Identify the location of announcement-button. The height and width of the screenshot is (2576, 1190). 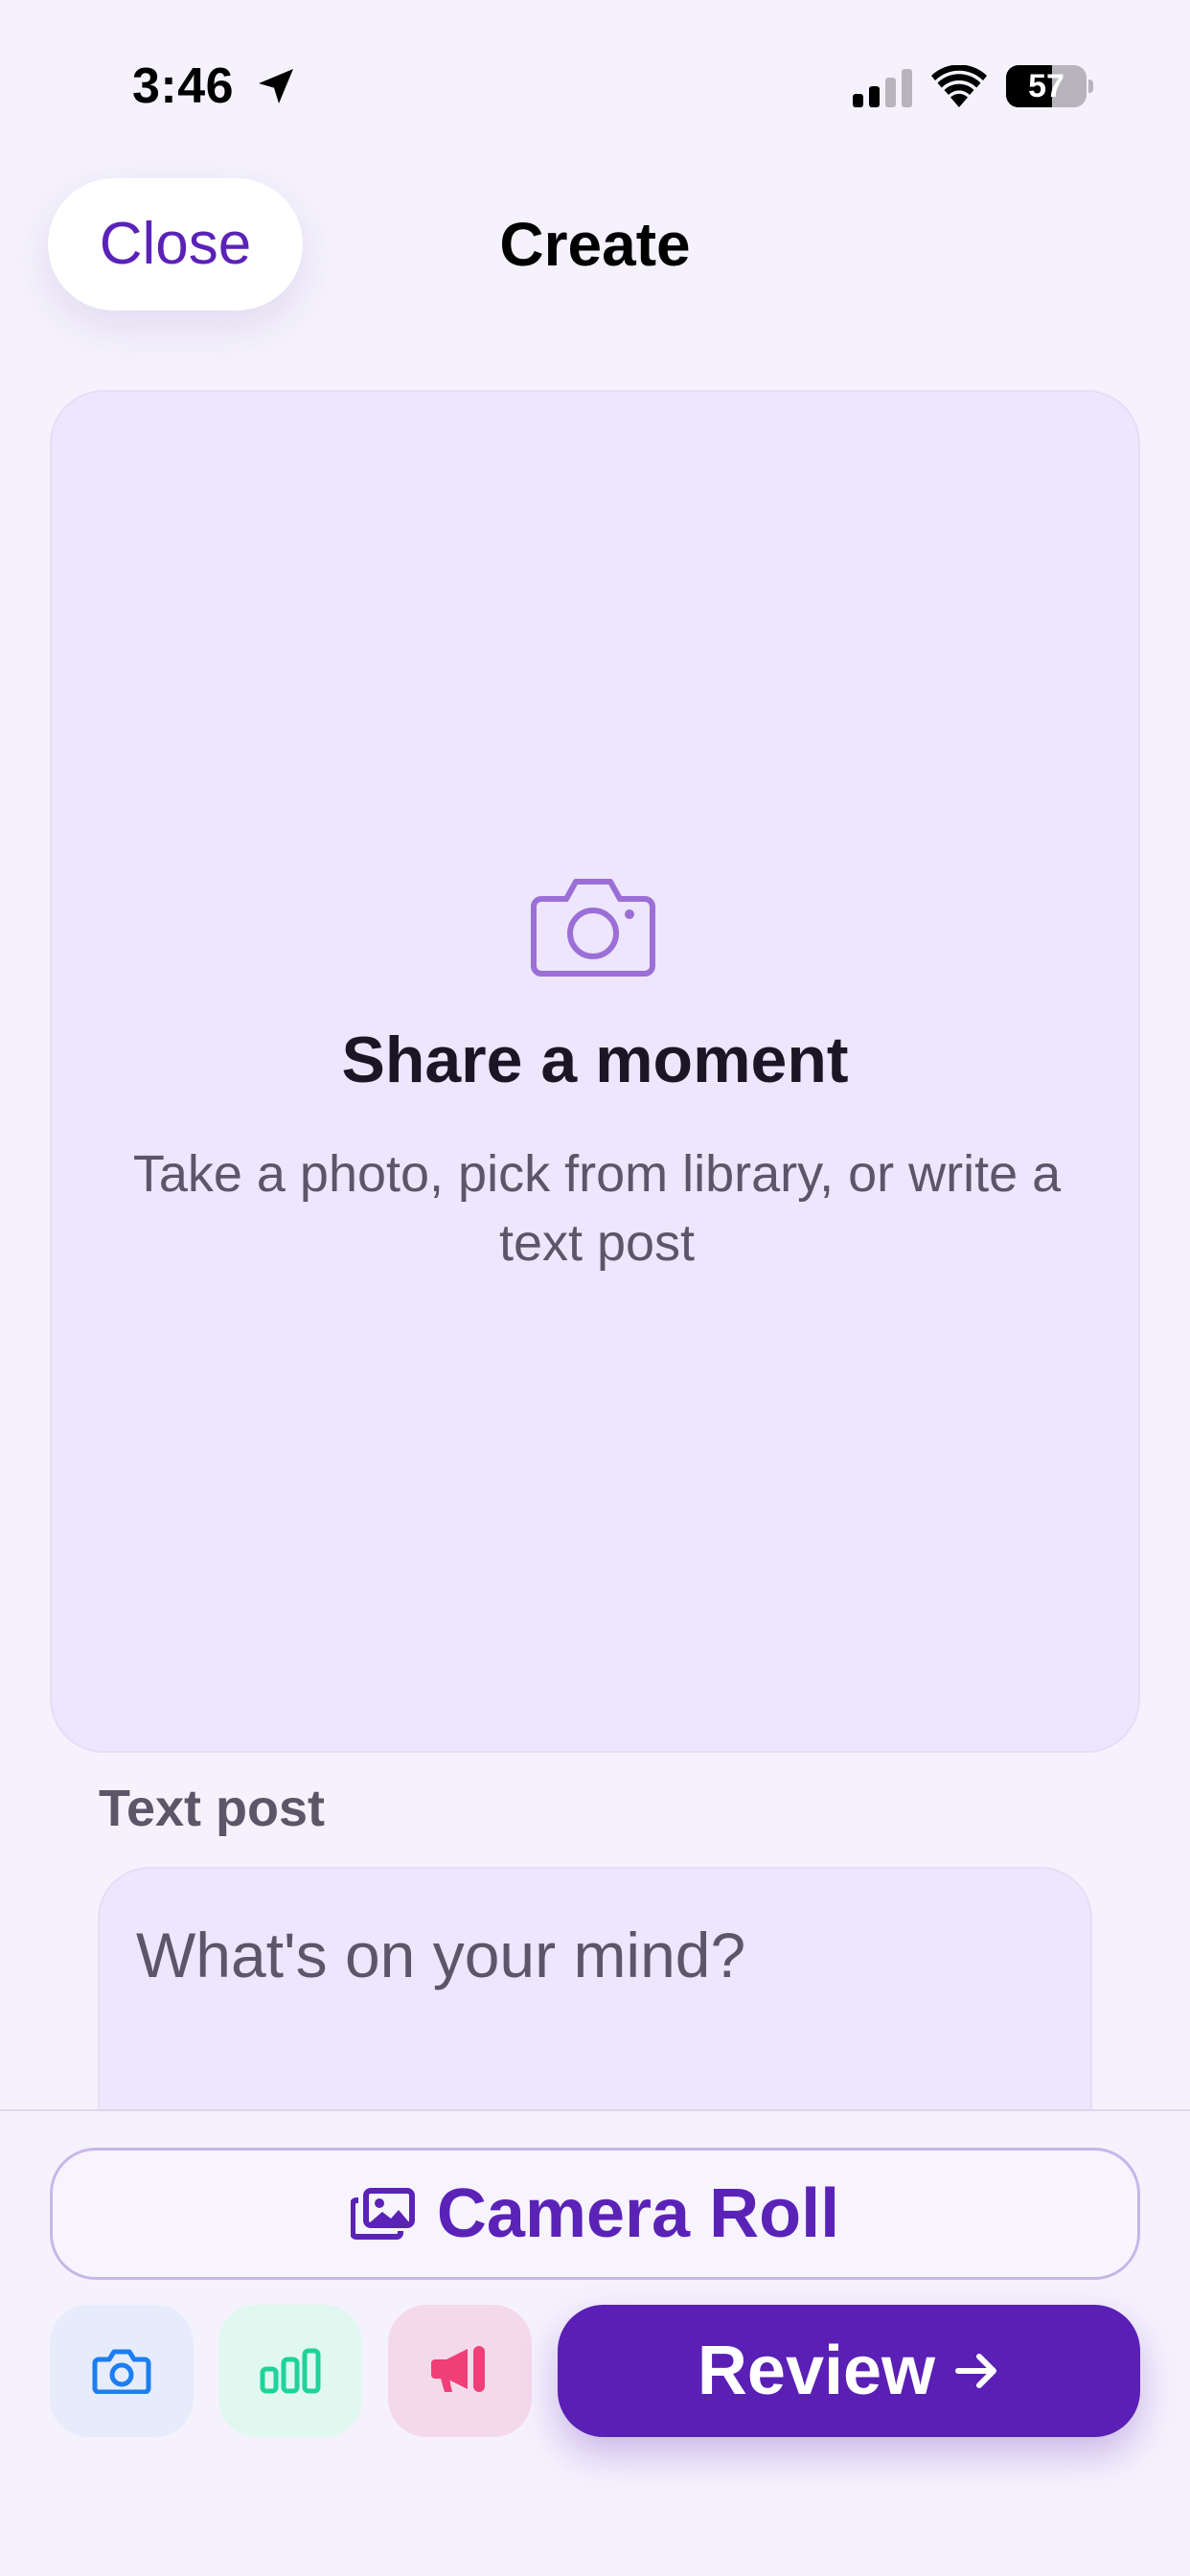
(460, 2371).